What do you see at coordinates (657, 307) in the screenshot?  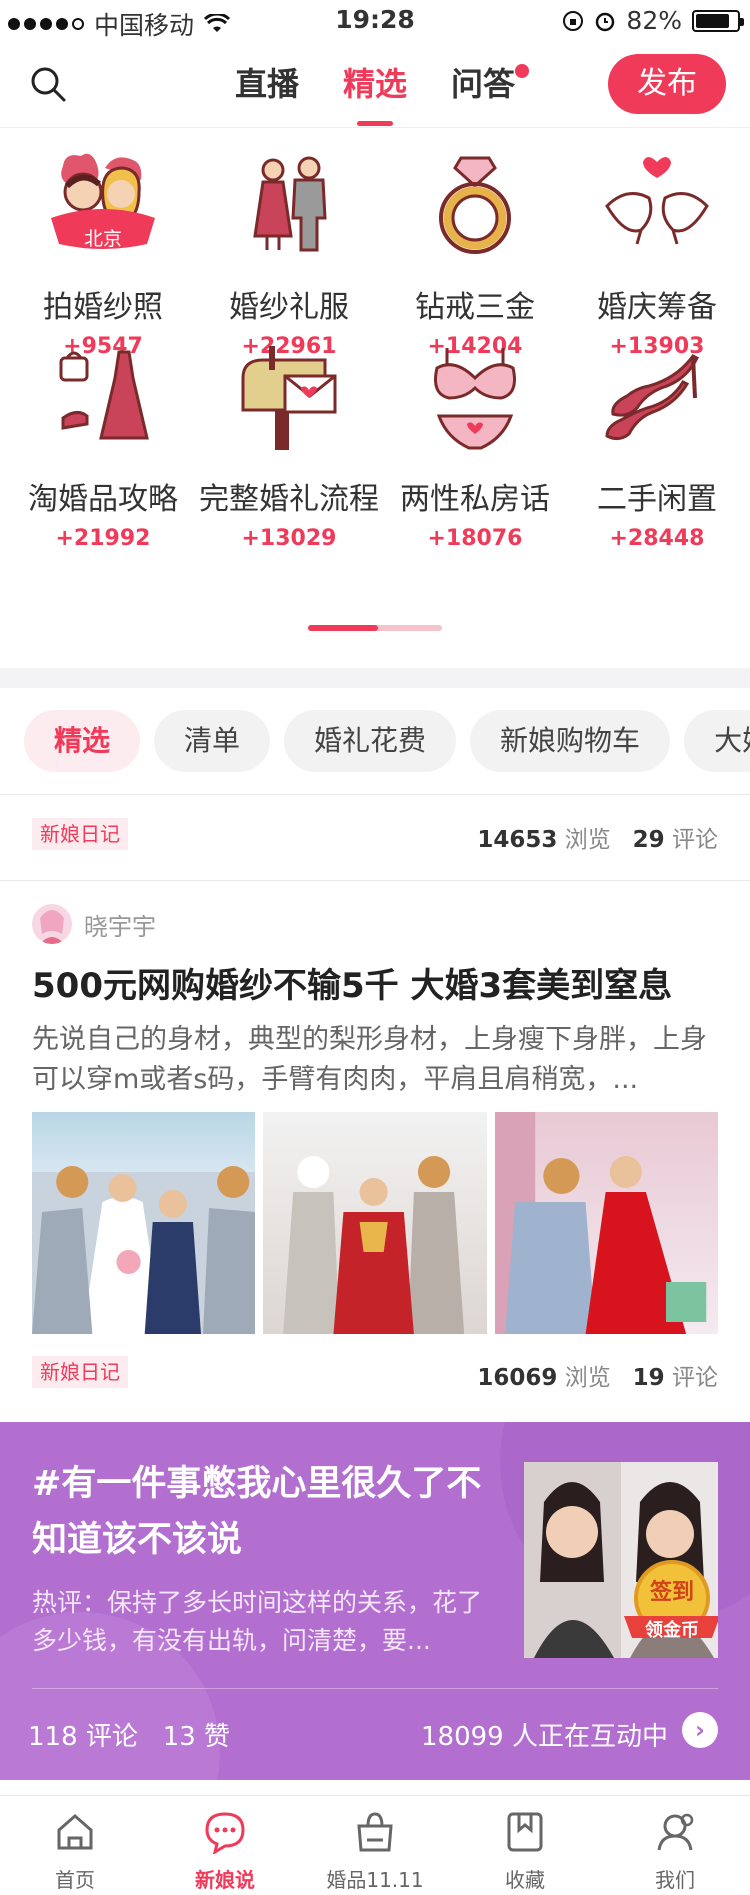 I see `category-label: 婚庆筹备` at bounding box center [657, 307].